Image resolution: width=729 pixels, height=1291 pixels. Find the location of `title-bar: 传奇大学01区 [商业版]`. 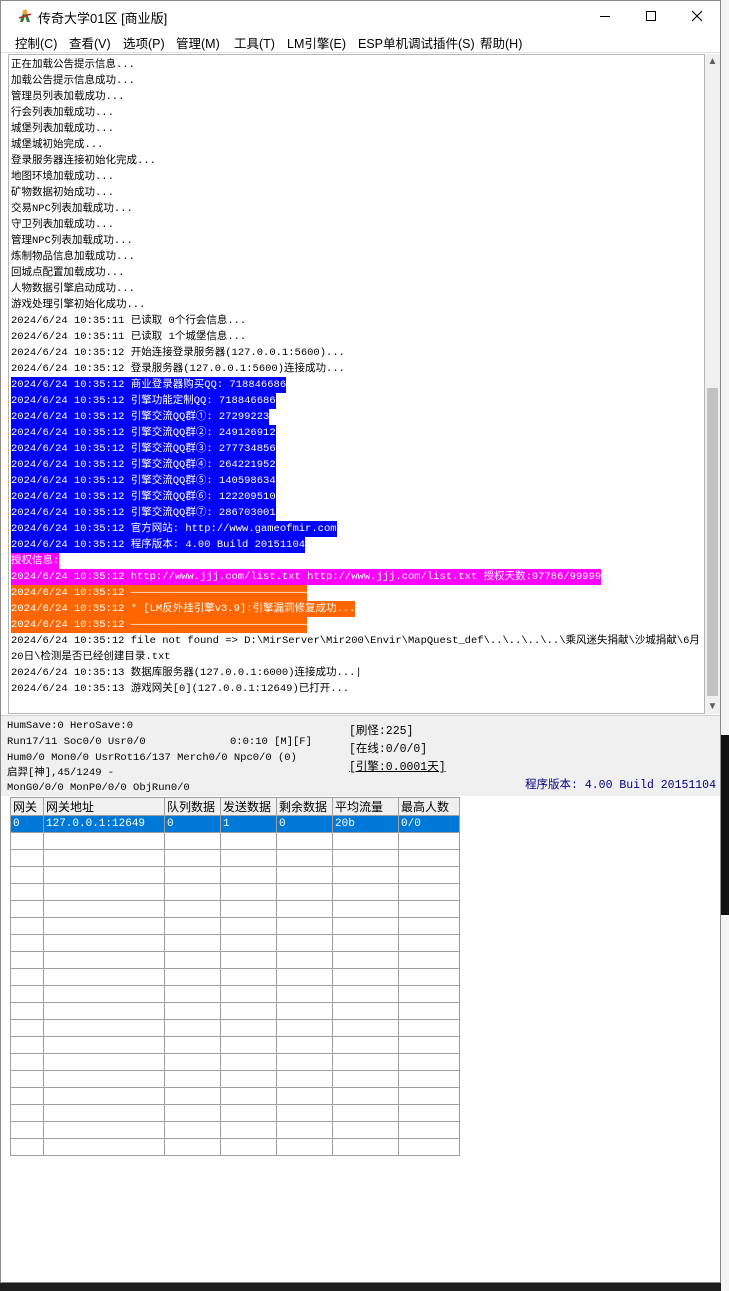

title-bar: 传奇大学01区 [商业版] is located at coordinates (360, 16).